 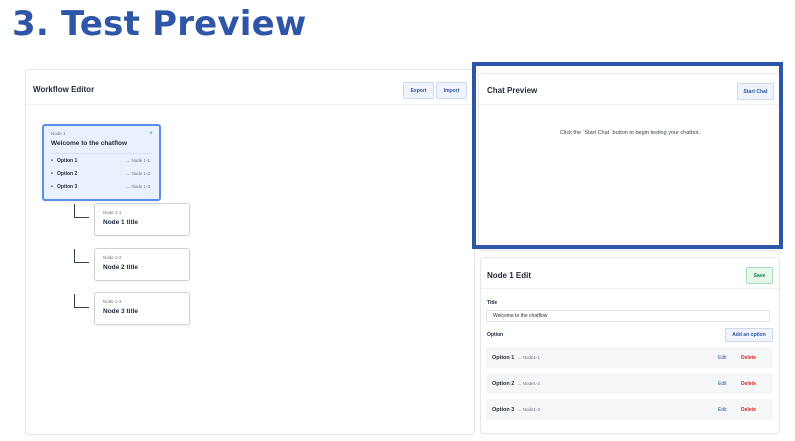 What do you see at coordinates (503, 358) in the screenshot?
I see `option-item-name: Option 1` at bounding box center [503, 358].